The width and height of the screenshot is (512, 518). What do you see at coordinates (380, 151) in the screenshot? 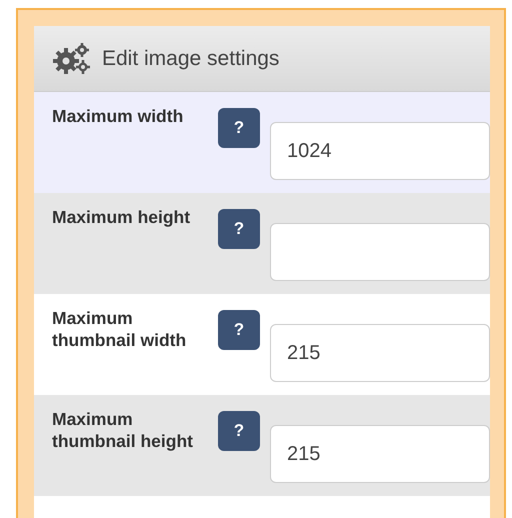
I see `input-field: 1024` at bounding box center [380, 151].